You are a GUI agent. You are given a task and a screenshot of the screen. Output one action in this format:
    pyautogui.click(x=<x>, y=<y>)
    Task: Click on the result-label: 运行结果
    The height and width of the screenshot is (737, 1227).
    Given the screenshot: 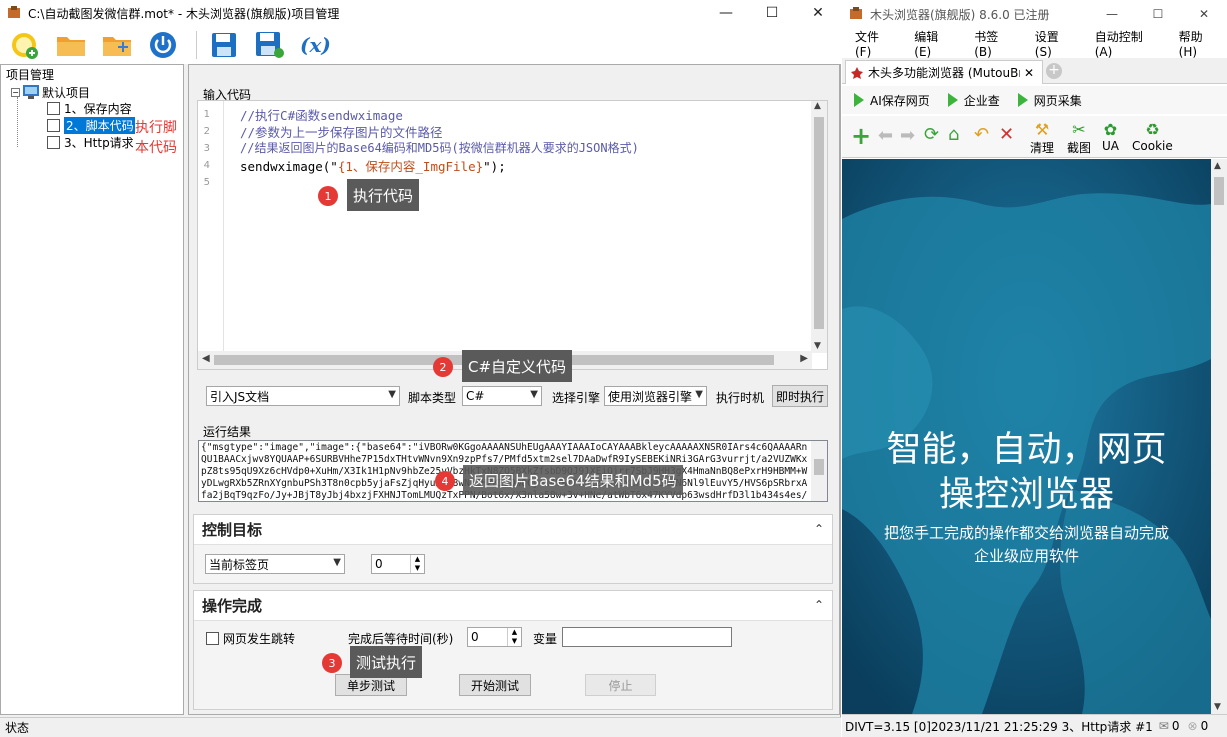 What is the action you would take?
    pyautogui.click(x=227, y=432)
    